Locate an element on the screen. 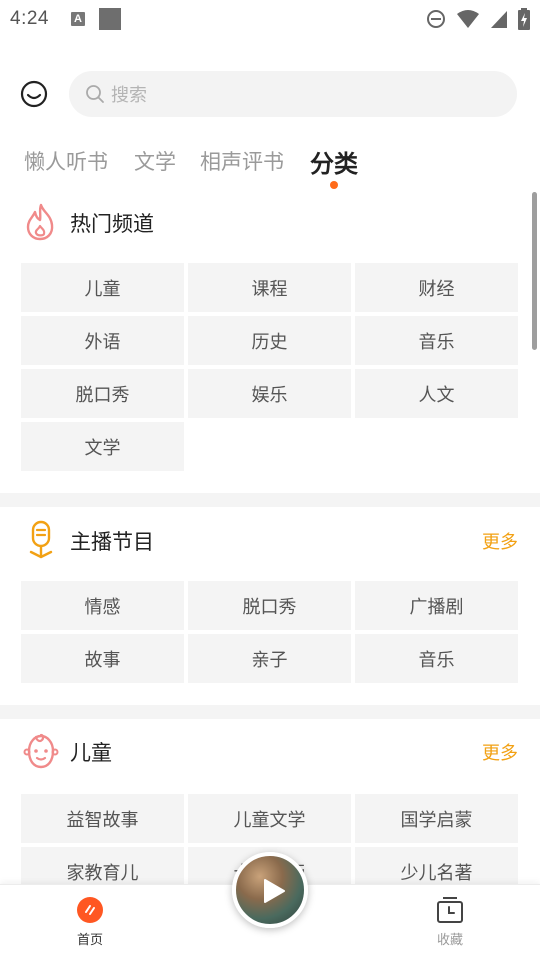 The width and height of the screenshot is (540, 960). section-hot-header: 热门频道 is located at coordinates (270, 222).